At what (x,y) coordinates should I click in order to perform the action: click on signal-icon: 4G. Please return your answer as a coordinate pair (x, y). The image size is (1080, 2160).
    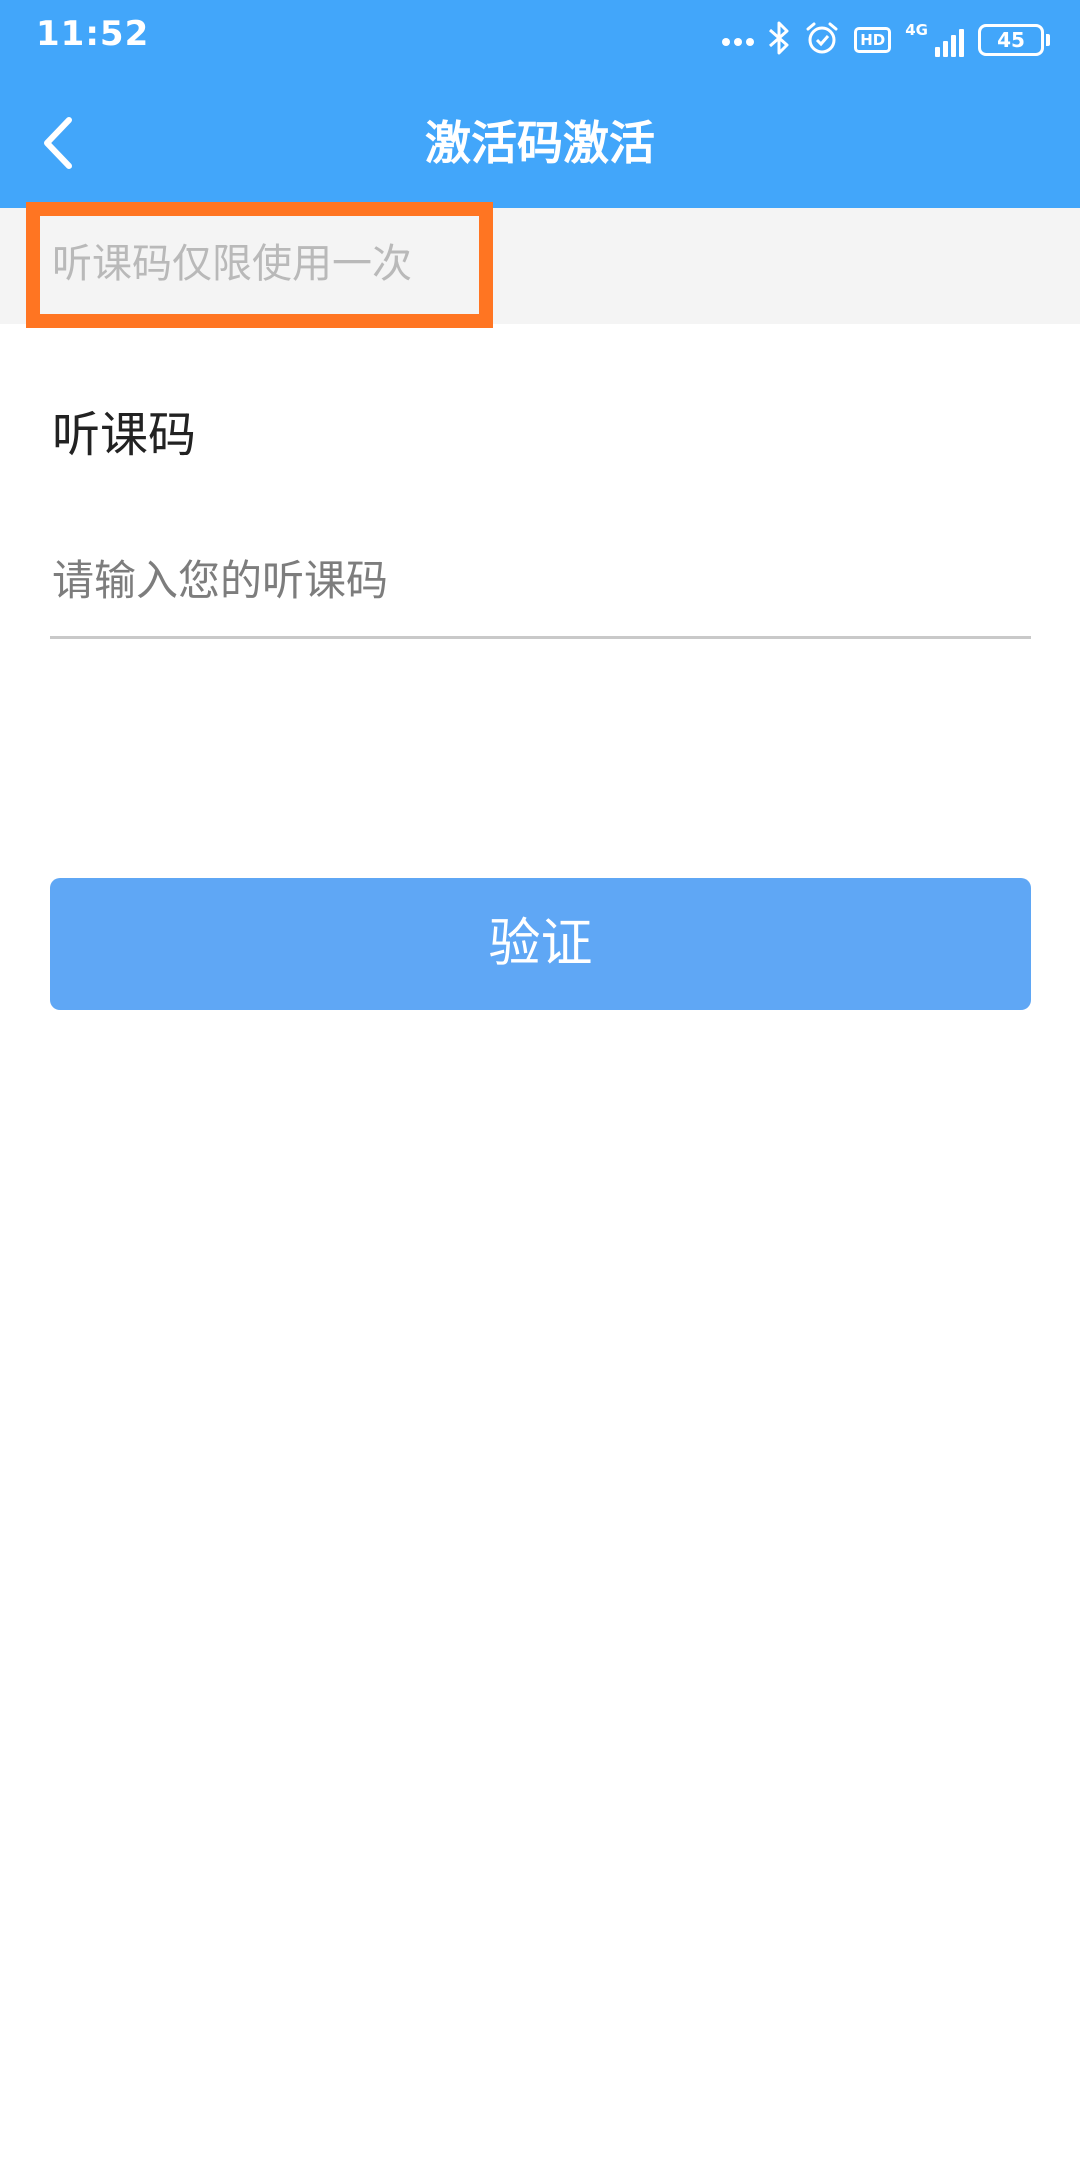
    Looking at the image, I should click on (934, 40).